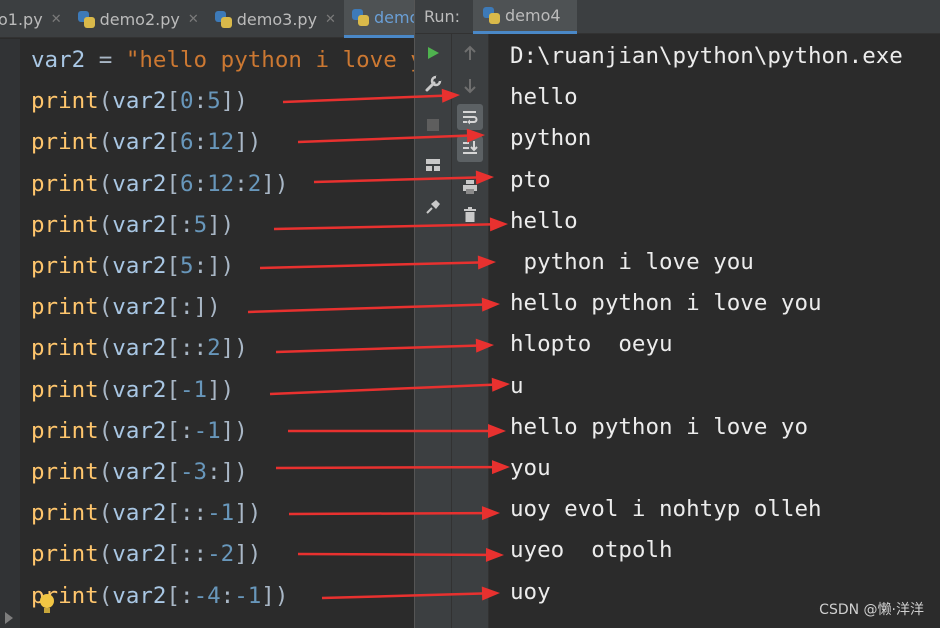 The width and height of the screenshot is (940, 628). I want to click on tab-demo2: demo2.py ✕, so click(138, 19).